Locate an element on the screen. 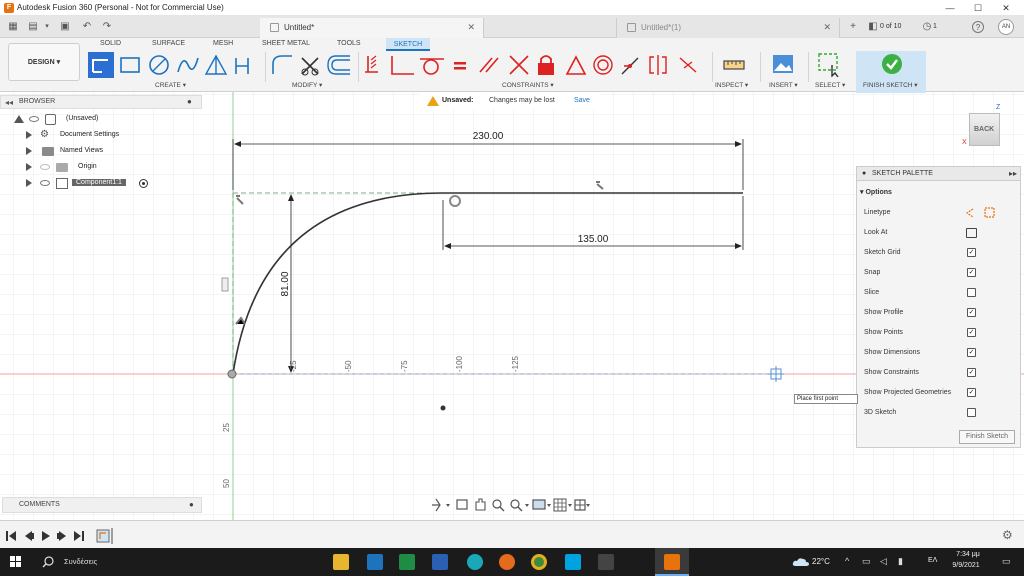 The width and height of the screenshot is (1024, 576). battery-icon: ▮ is located at coordinates (900, 561).